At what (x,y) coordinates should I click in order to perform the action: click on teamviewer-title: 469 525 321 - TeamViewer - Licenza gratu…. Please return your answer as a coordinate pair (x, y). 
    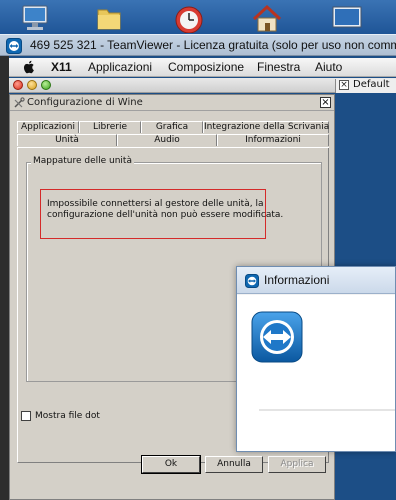
    Looking at the image, I should click on (213, 45).